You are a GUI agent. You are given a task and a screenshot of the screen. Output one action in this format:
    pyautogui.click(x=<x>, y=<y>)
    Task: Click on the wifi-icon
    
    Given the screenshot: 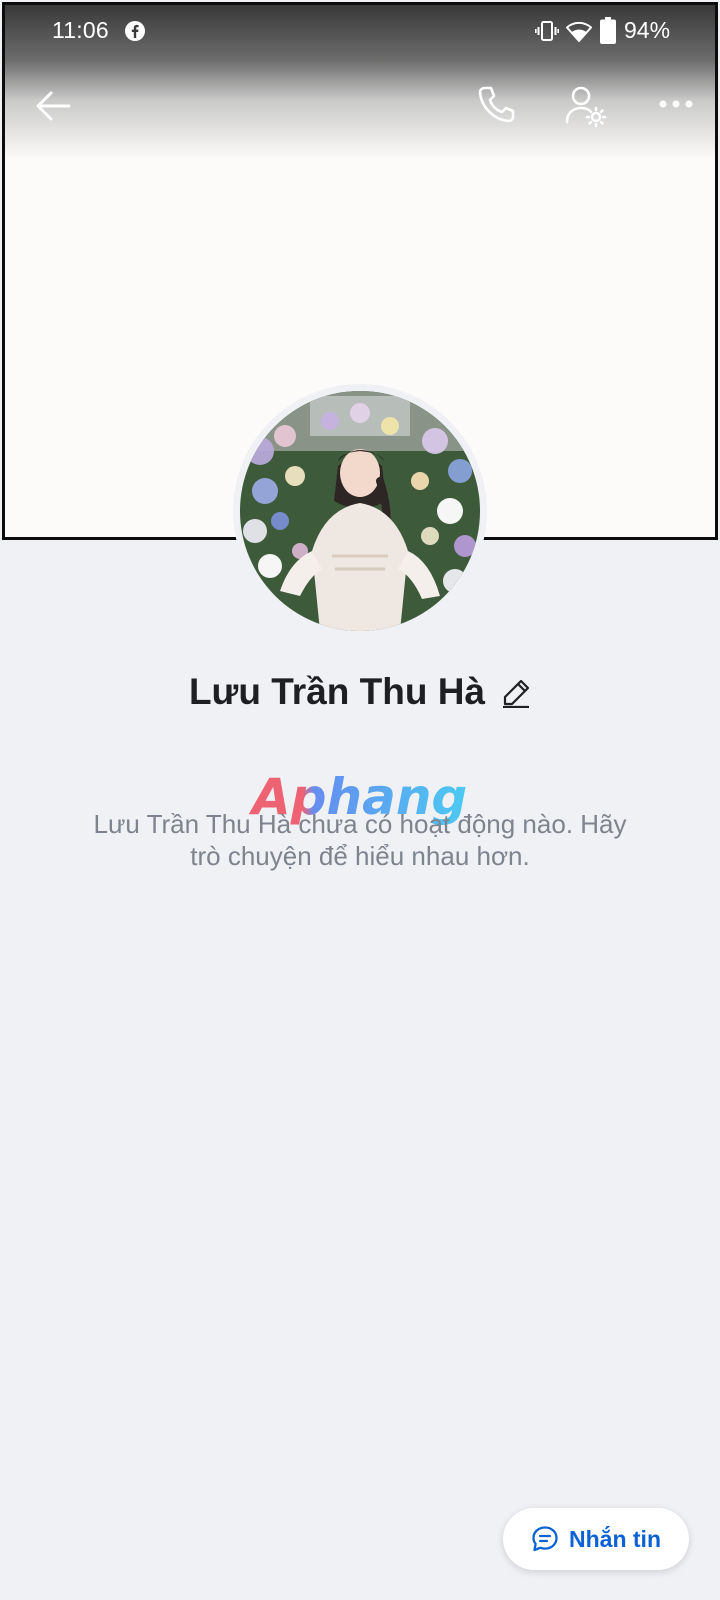 What is the action you would take?
    pyautogui.click(x=579, y=31)
    